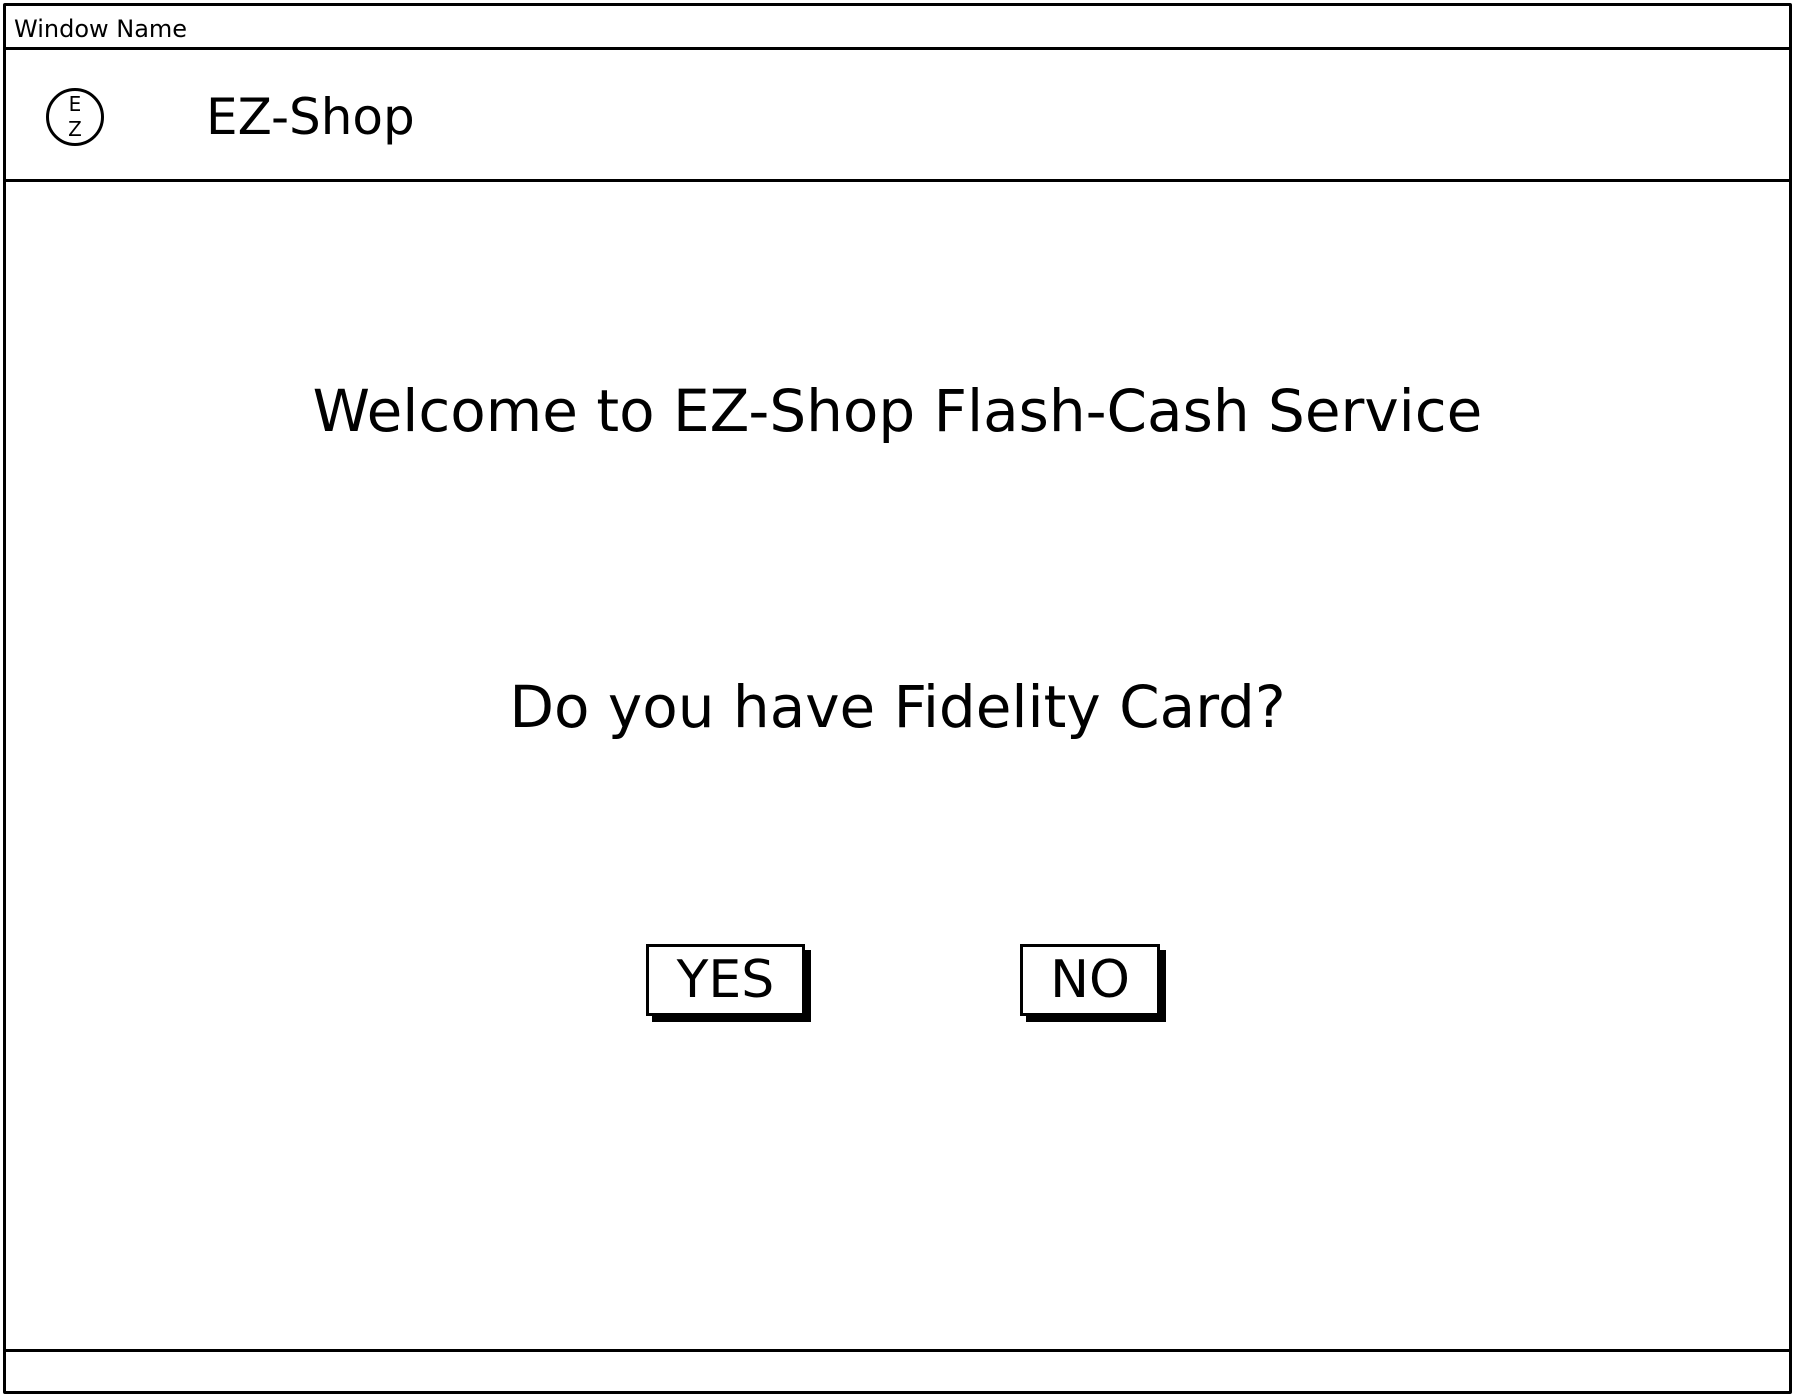  I want to click on fidelity-card-question: Do you have Fidelity Card?, so click(897, 707).